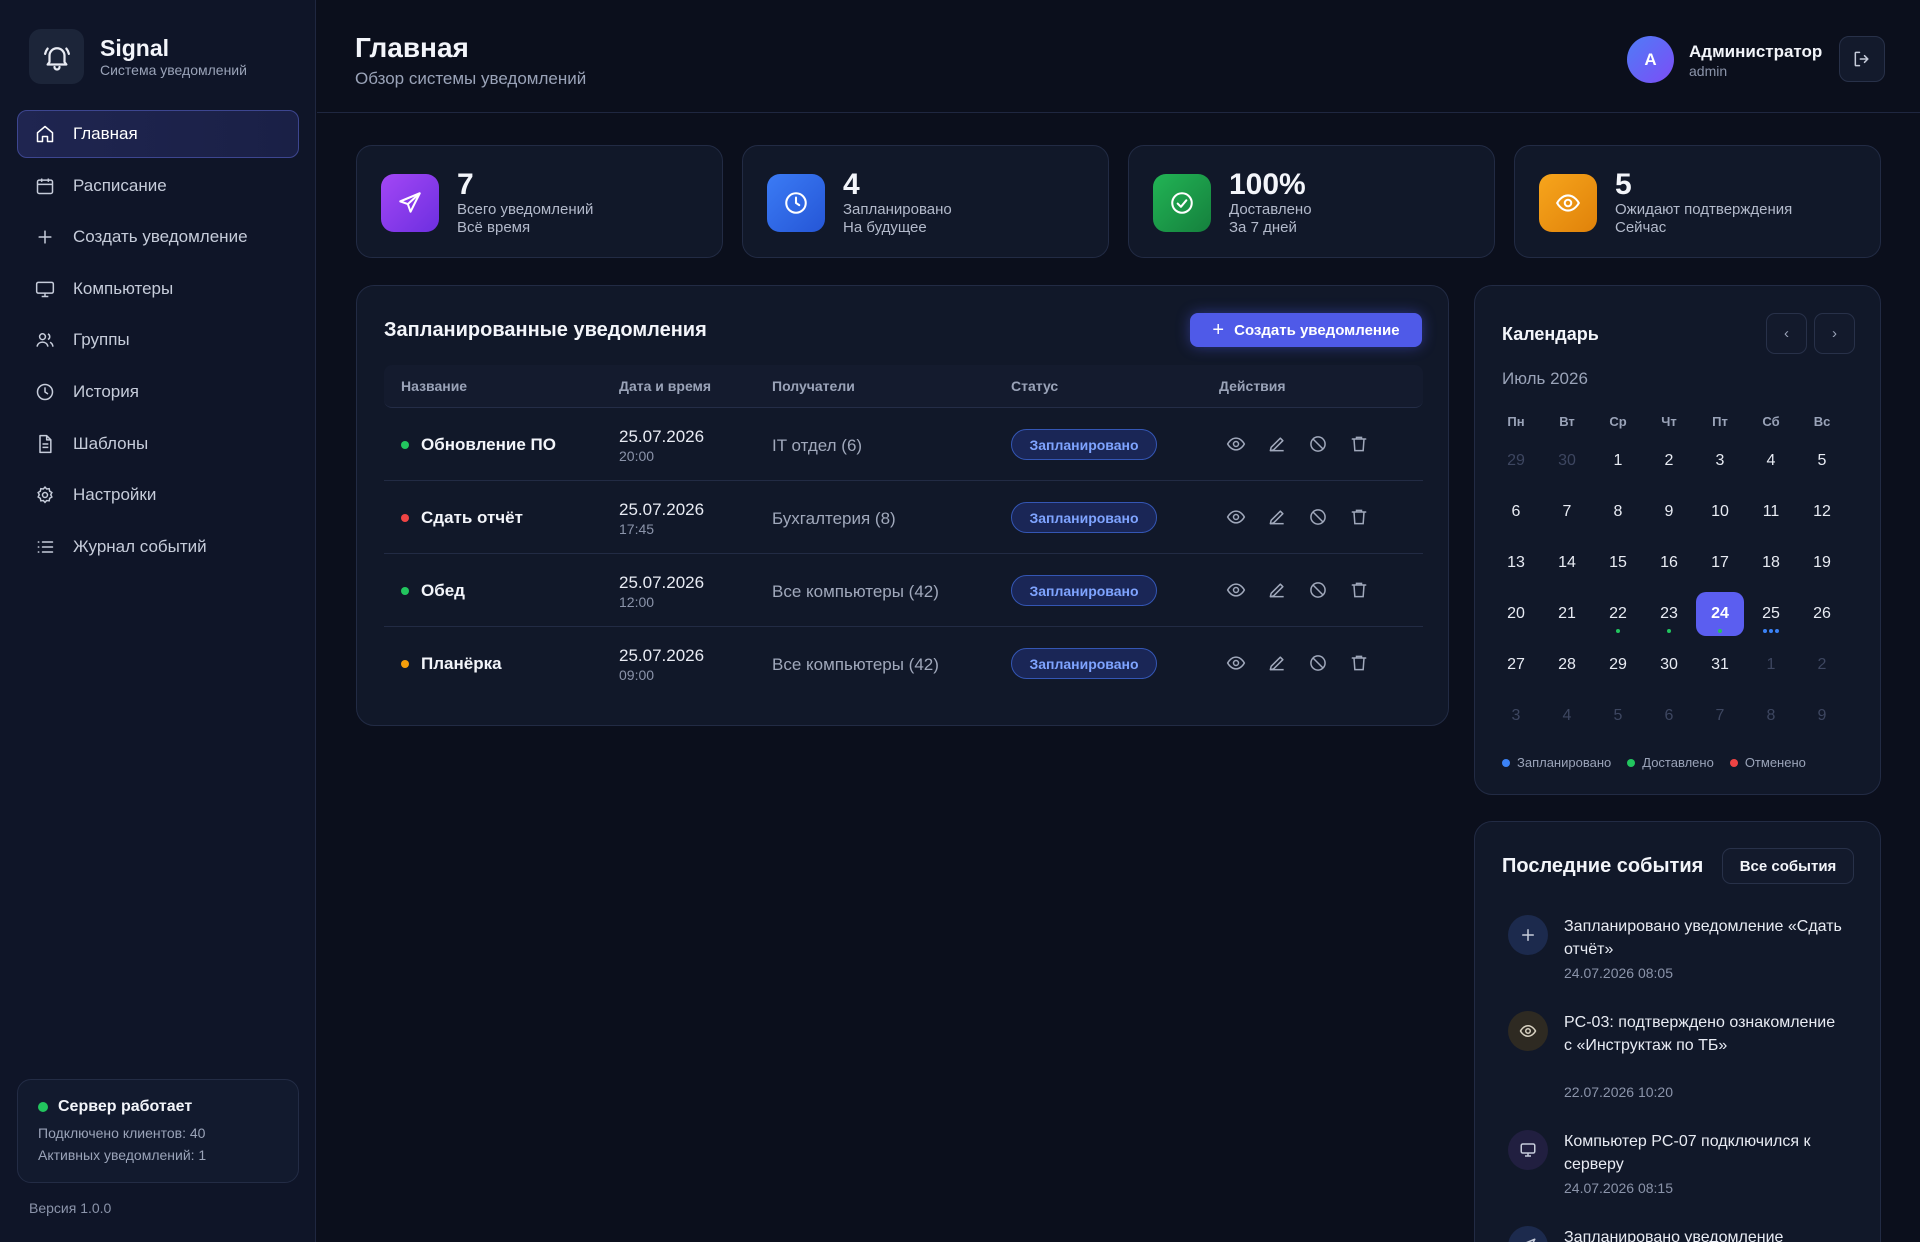 This screenshot has height=1242, width=1920. I want to click on calendar-day: 26, so click(1822, 614).